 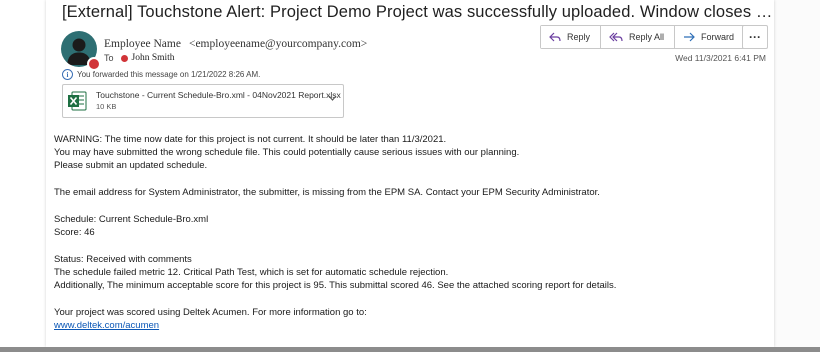 I want to click on reply-label: Reply, so click(x=579, y=37).